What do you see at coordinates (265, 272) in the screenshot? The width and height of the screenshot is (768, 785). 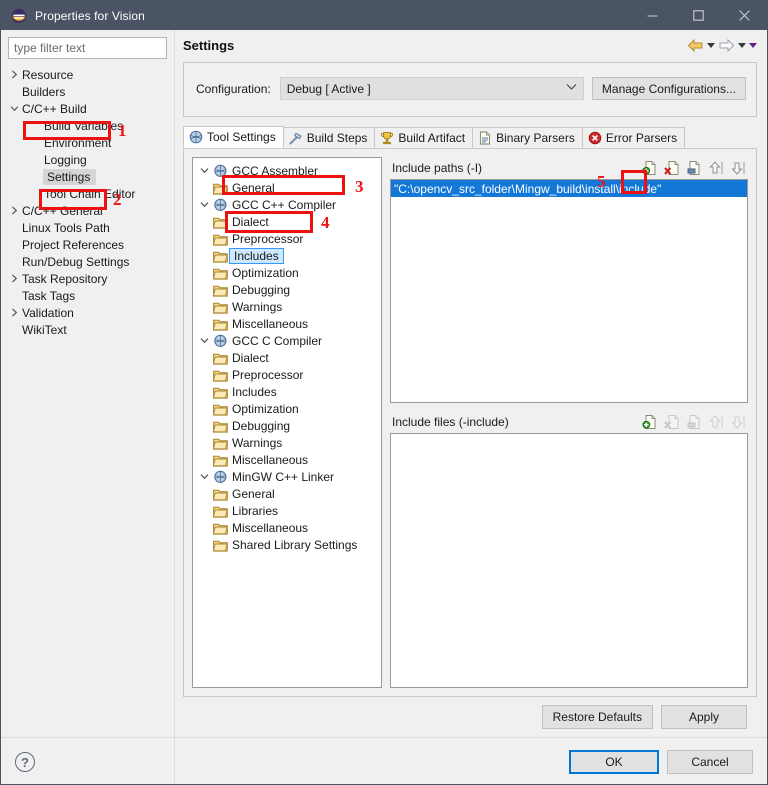 I see `tool-tree-label: Optimization` at bounding box center [265, 272].